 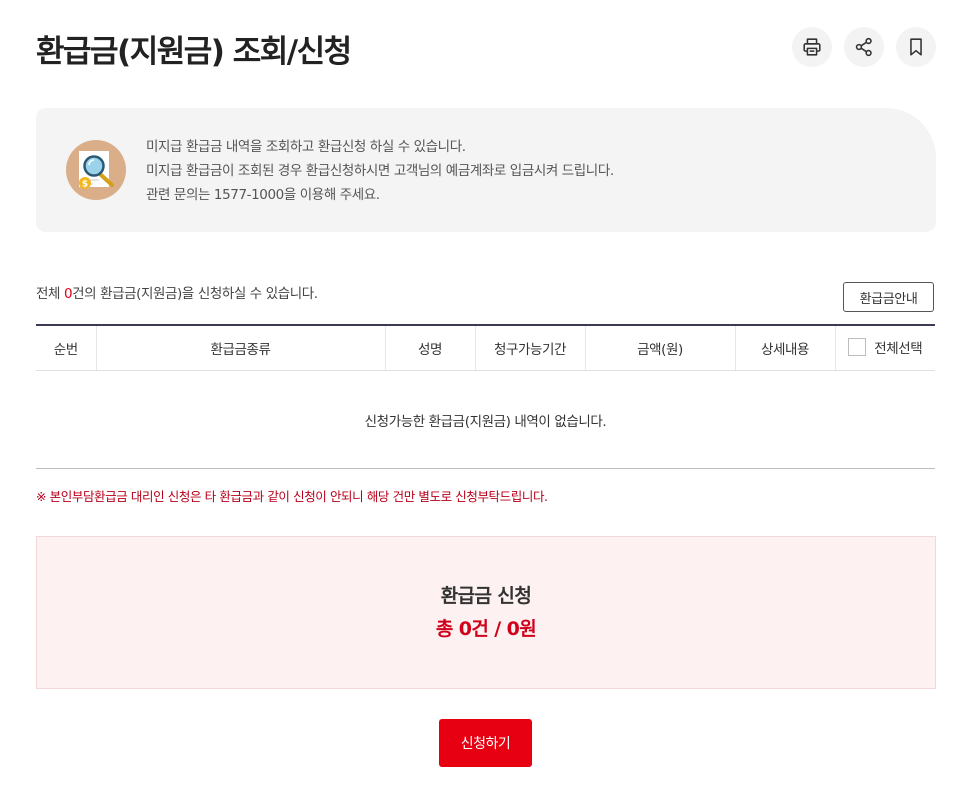 I want to click on table-header-row: 순번 환급금종류 성명 청구가능기간 금액(원) 상세내용 전체선택, so click(x=485, y=348).